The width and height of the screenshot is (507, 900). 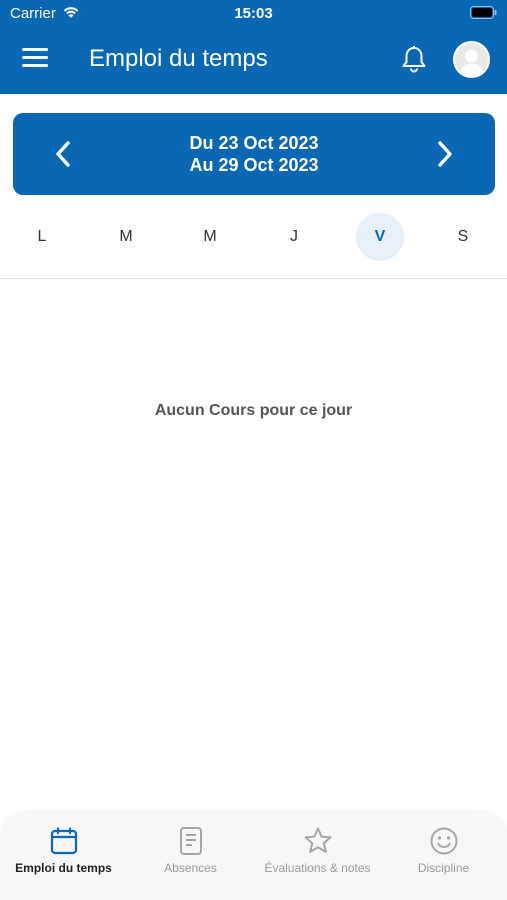 I want to click on tab-emploi-du-temps: Emploi du temps, so click(x=63, y=859).